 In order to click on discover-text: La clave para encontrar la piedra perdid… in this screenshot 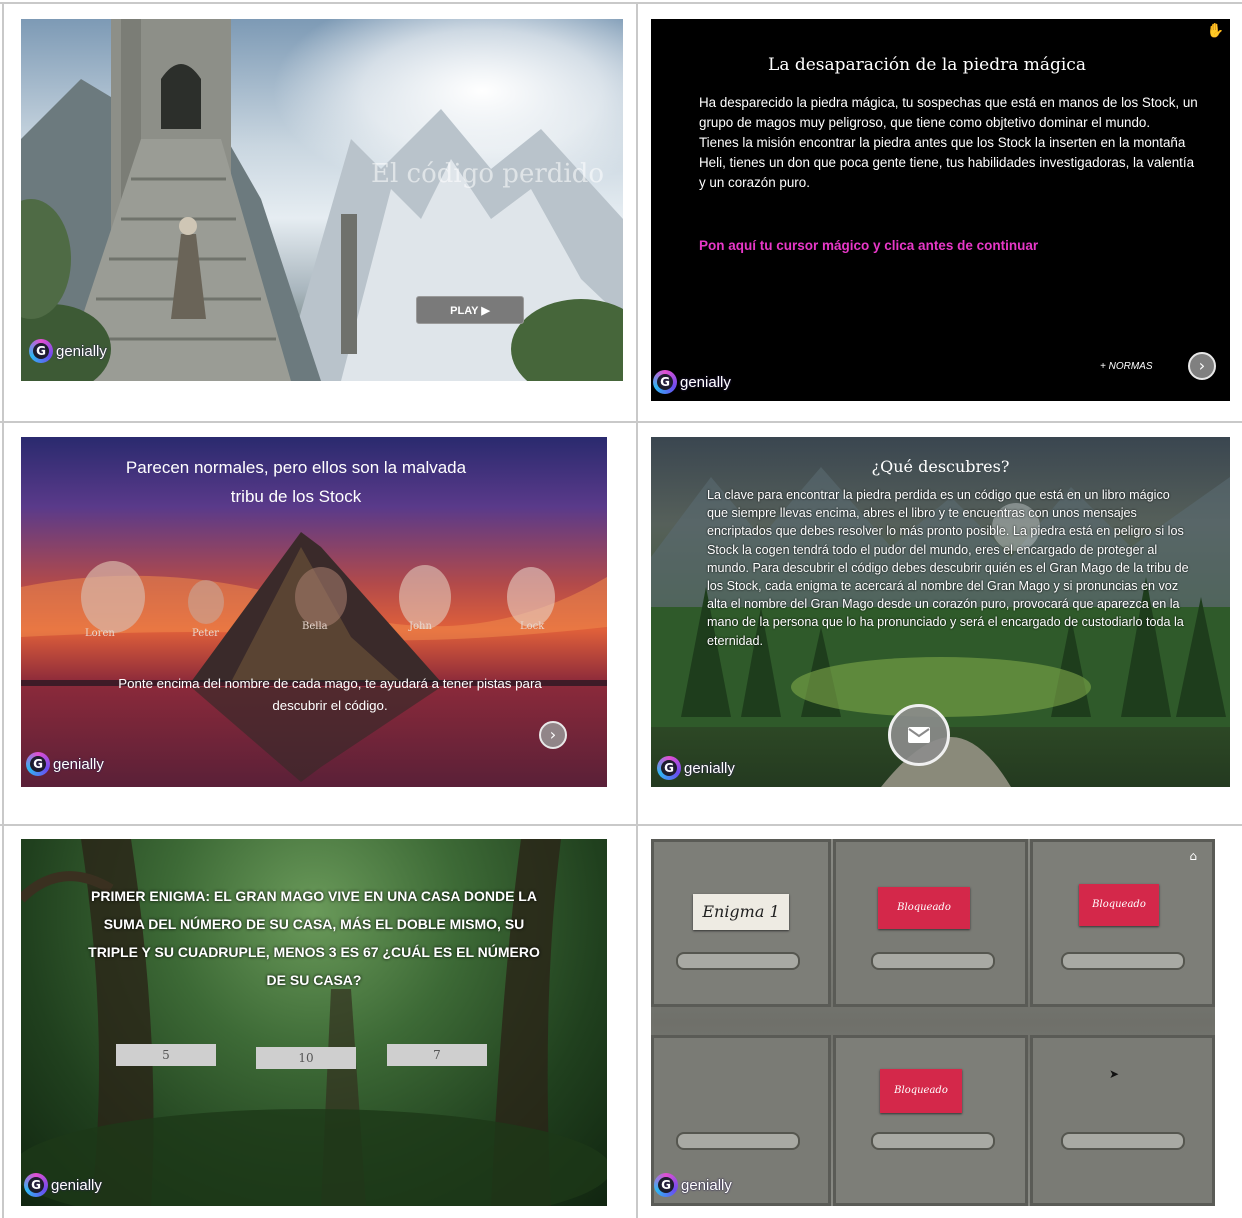, I will do `click(948, 568)`.